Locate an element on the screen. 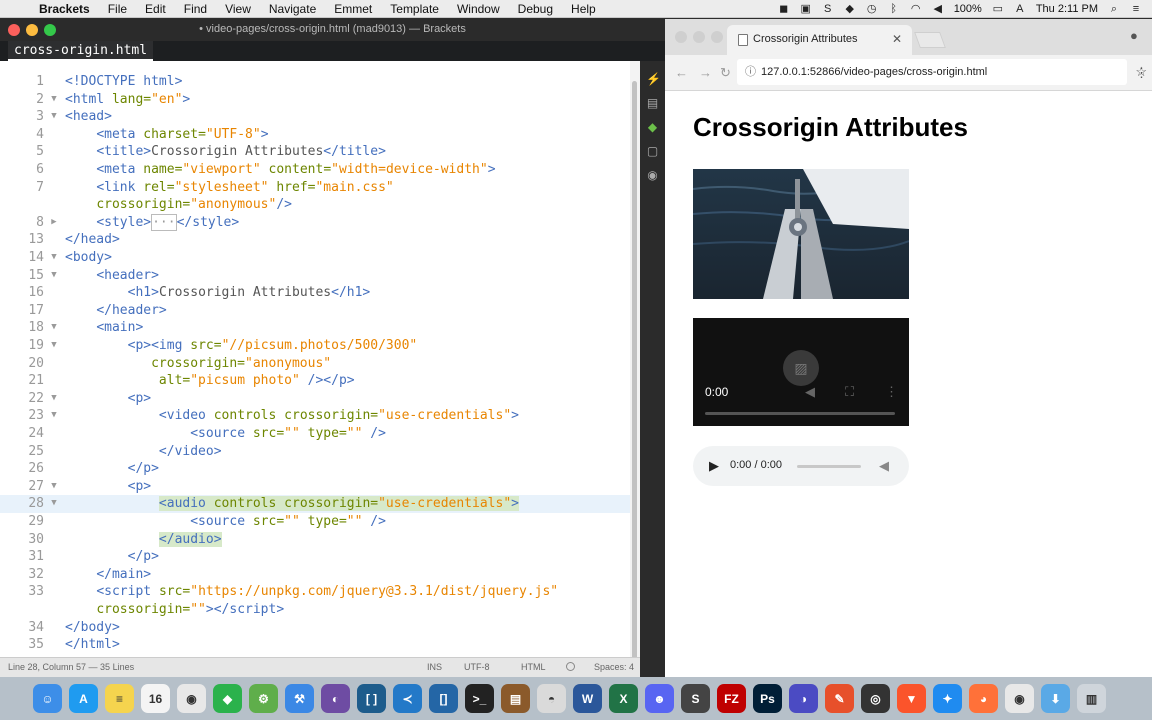 This screenshot has width=1152, height=720. code-line: 20 crossorigin="anonymous" is located at coordinates (315, 364).